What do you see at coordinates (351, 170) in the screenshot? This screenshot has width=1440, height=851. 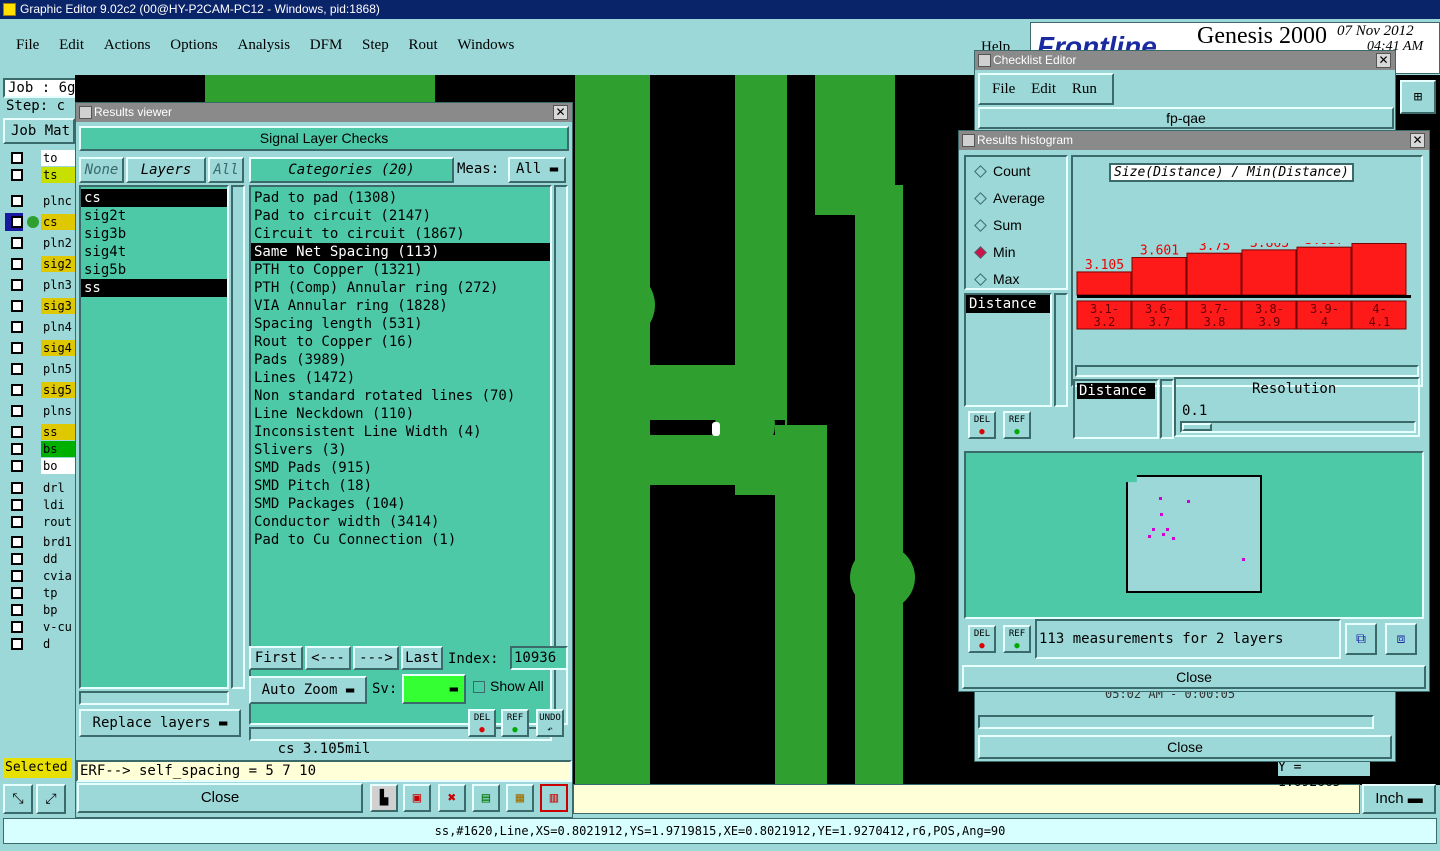 I see `categories-button: Categories (20)` at bounding box center [351, 170].